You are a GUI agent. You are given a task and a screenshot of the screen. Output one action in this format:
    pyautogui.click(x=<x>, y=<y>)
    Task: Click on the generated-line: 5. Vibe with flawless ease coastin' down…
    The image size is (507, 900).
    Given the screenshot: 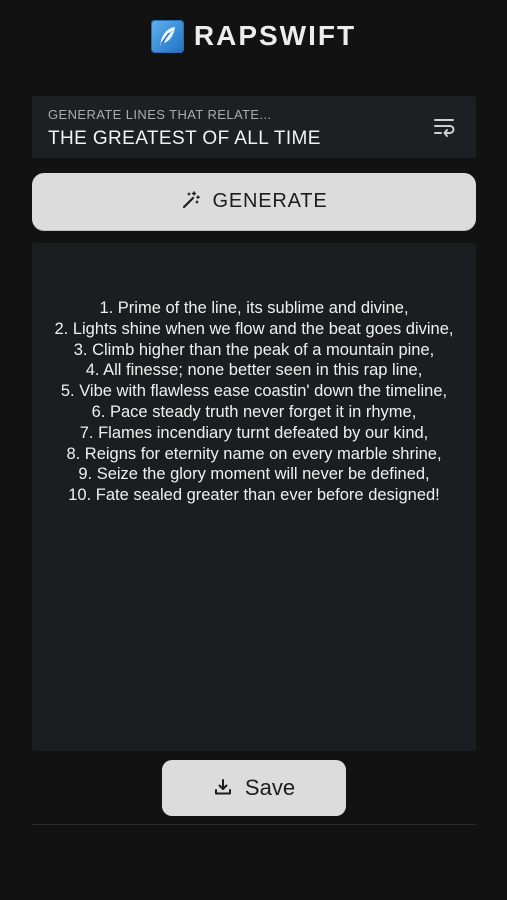 What is the action you would take?
    pyautogui.click(x=254, y=391)
    